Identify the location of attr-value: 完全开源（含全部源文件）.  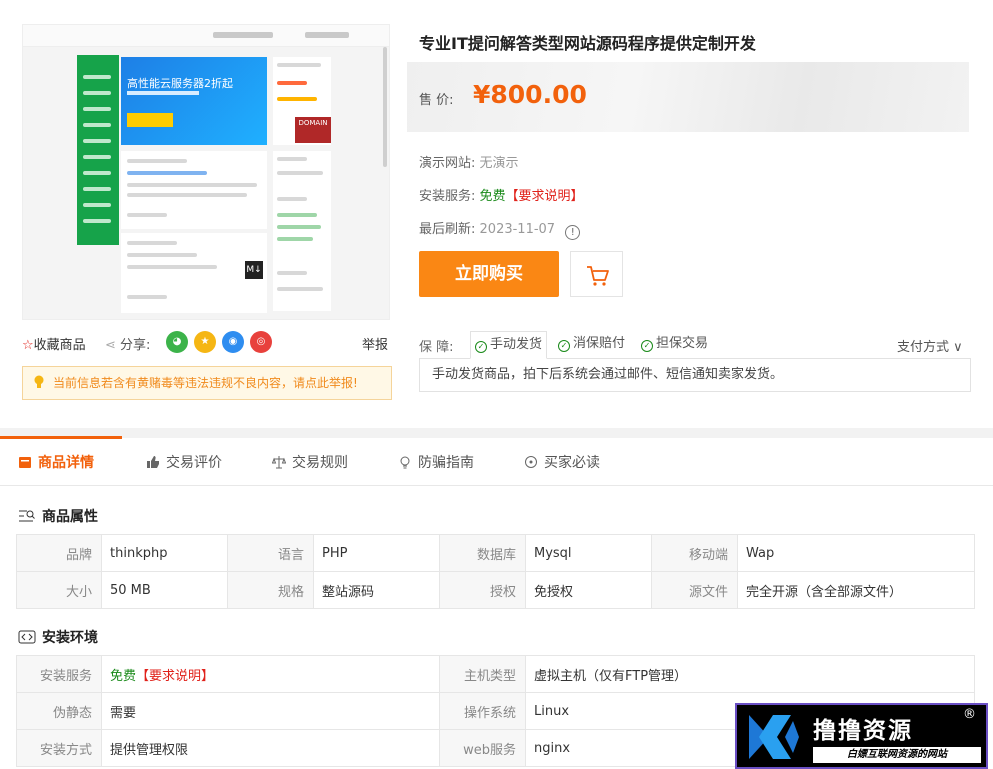
(856, 590).